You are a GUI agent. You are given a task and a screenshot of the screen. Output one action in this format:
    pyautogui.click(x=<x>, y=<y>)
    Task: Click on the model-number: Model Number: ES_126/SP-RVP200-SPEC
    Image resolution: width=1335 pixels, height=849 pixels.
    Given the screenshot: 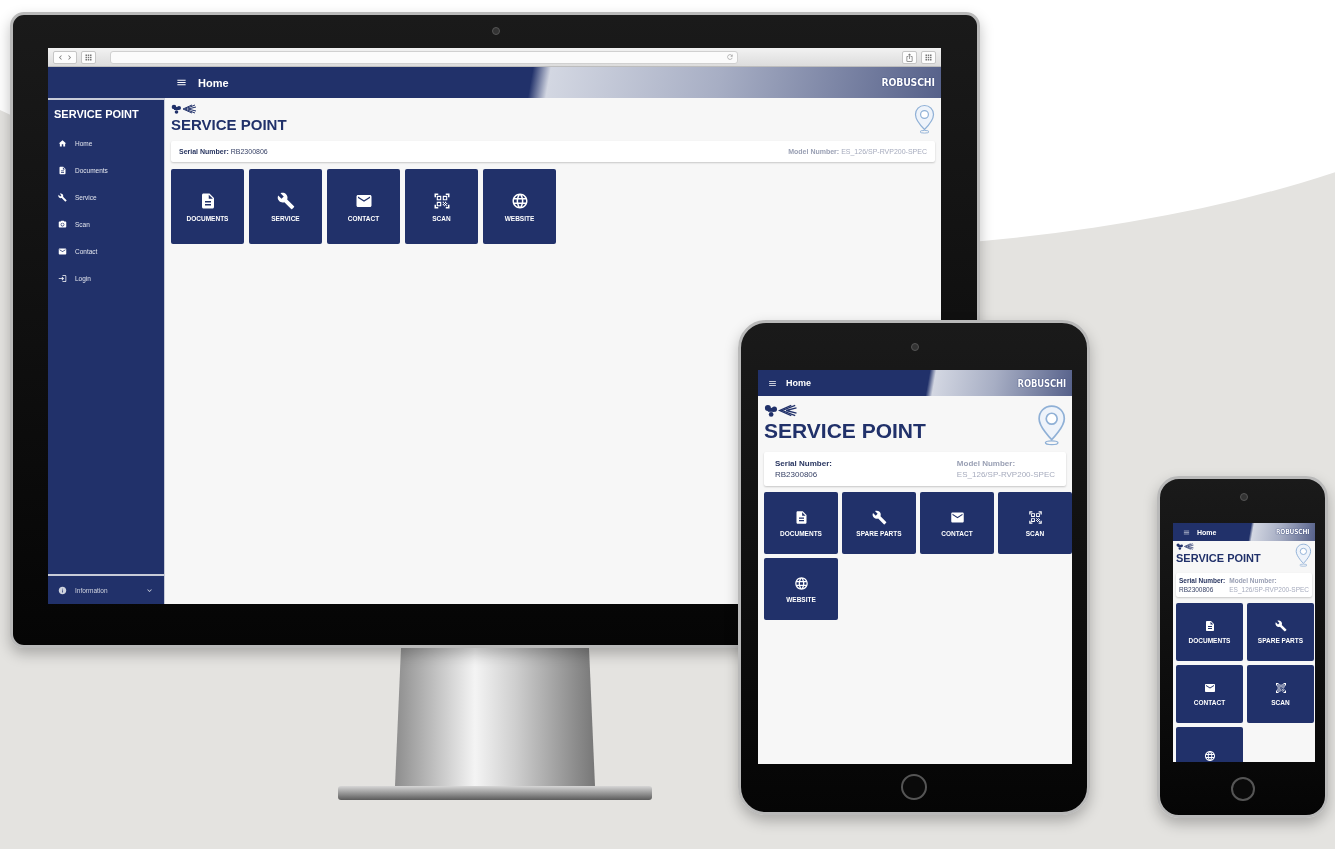 What is the action you would take?
    pyautogui.click(x=1005, y=469)
    